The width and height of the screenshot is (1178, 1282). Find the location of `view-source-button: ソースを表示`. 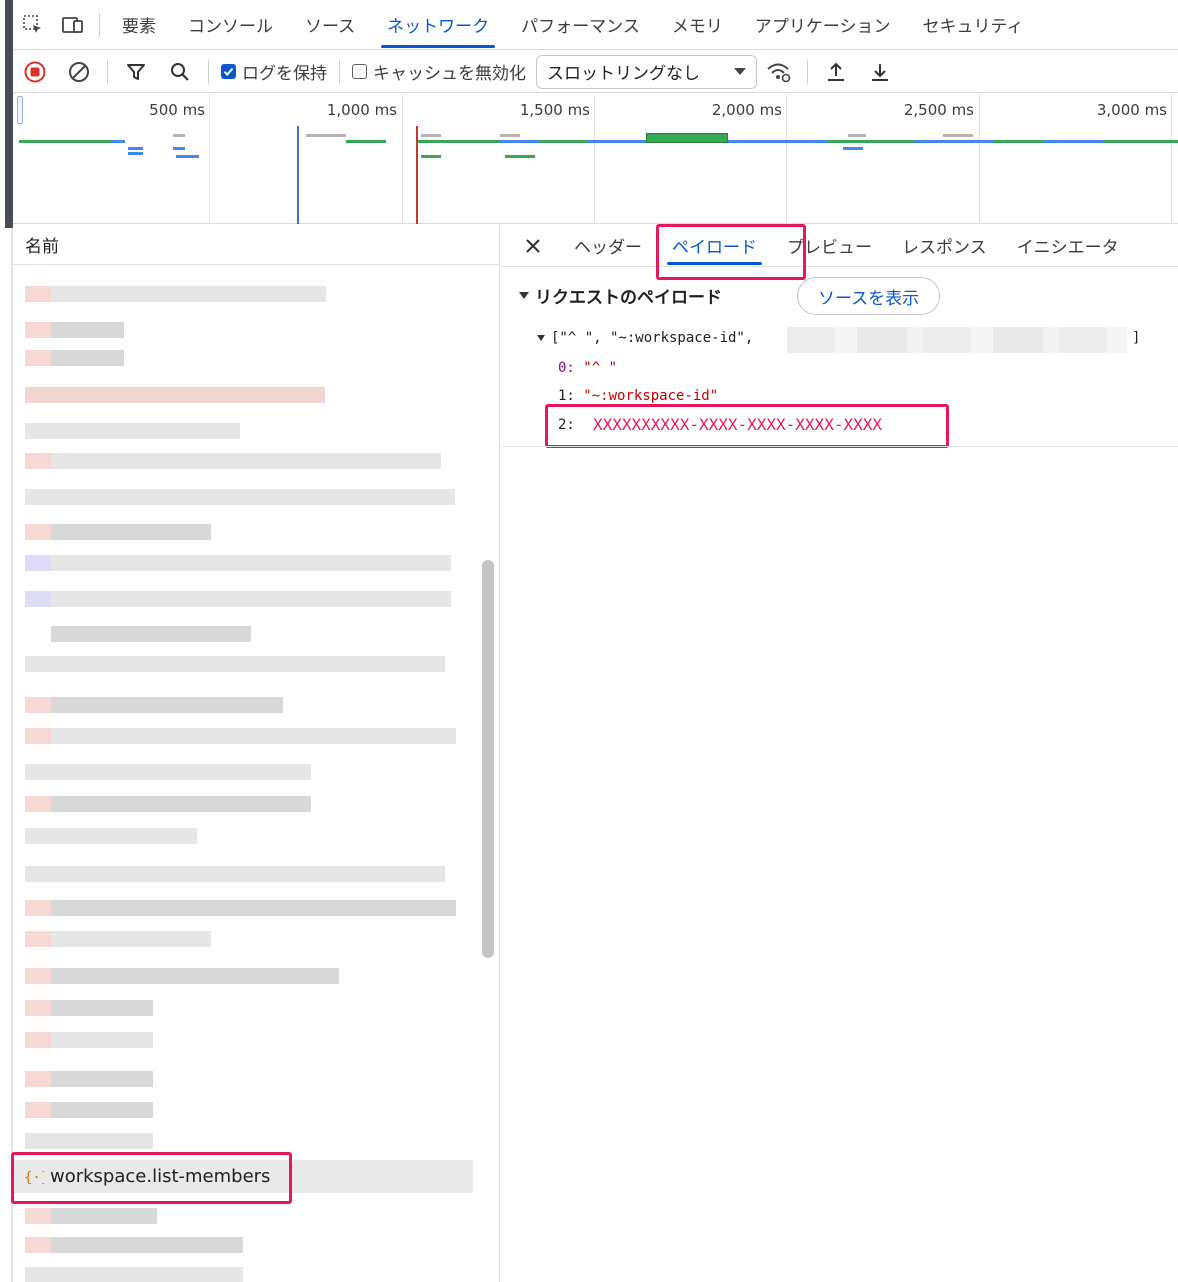

view-source-button: ソースを表示 is located at coordinates (869, 296).